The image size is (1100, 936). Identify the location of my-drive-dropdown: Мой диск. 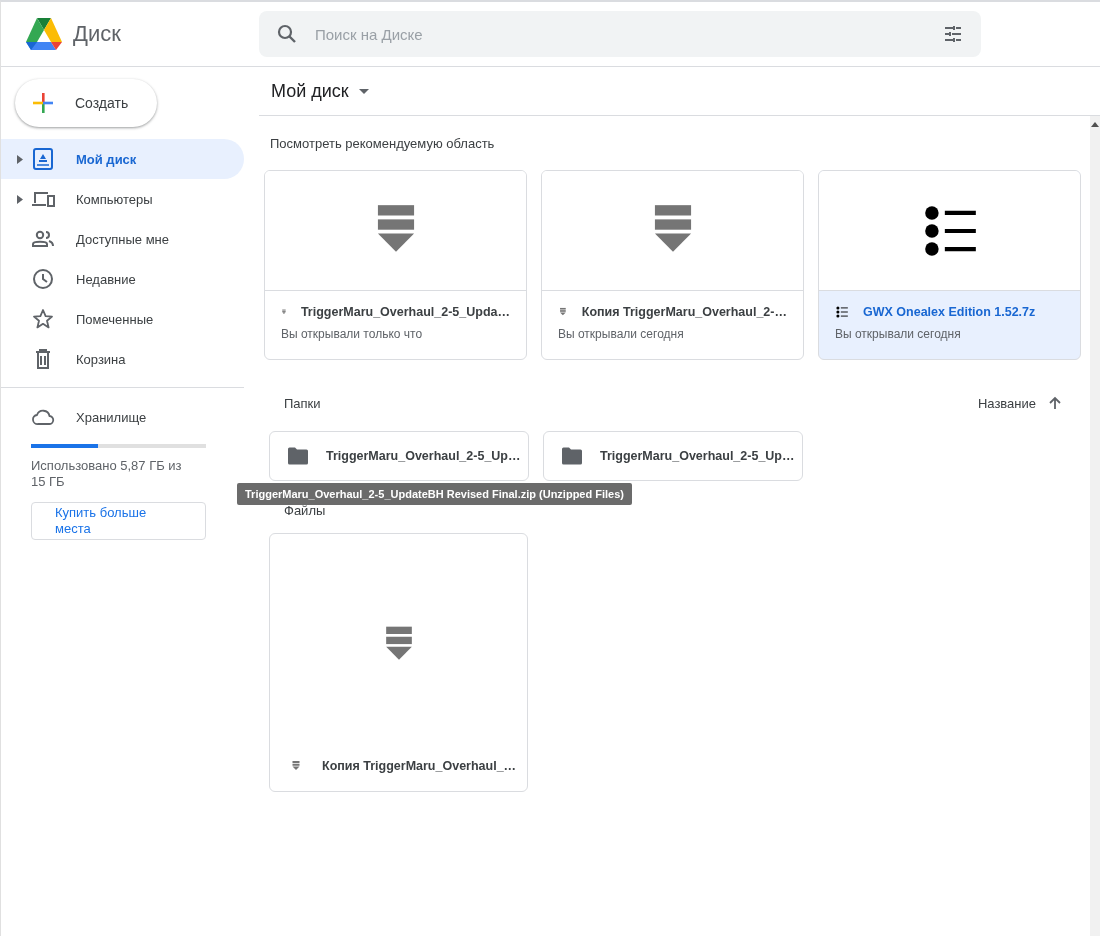
(314, 91).